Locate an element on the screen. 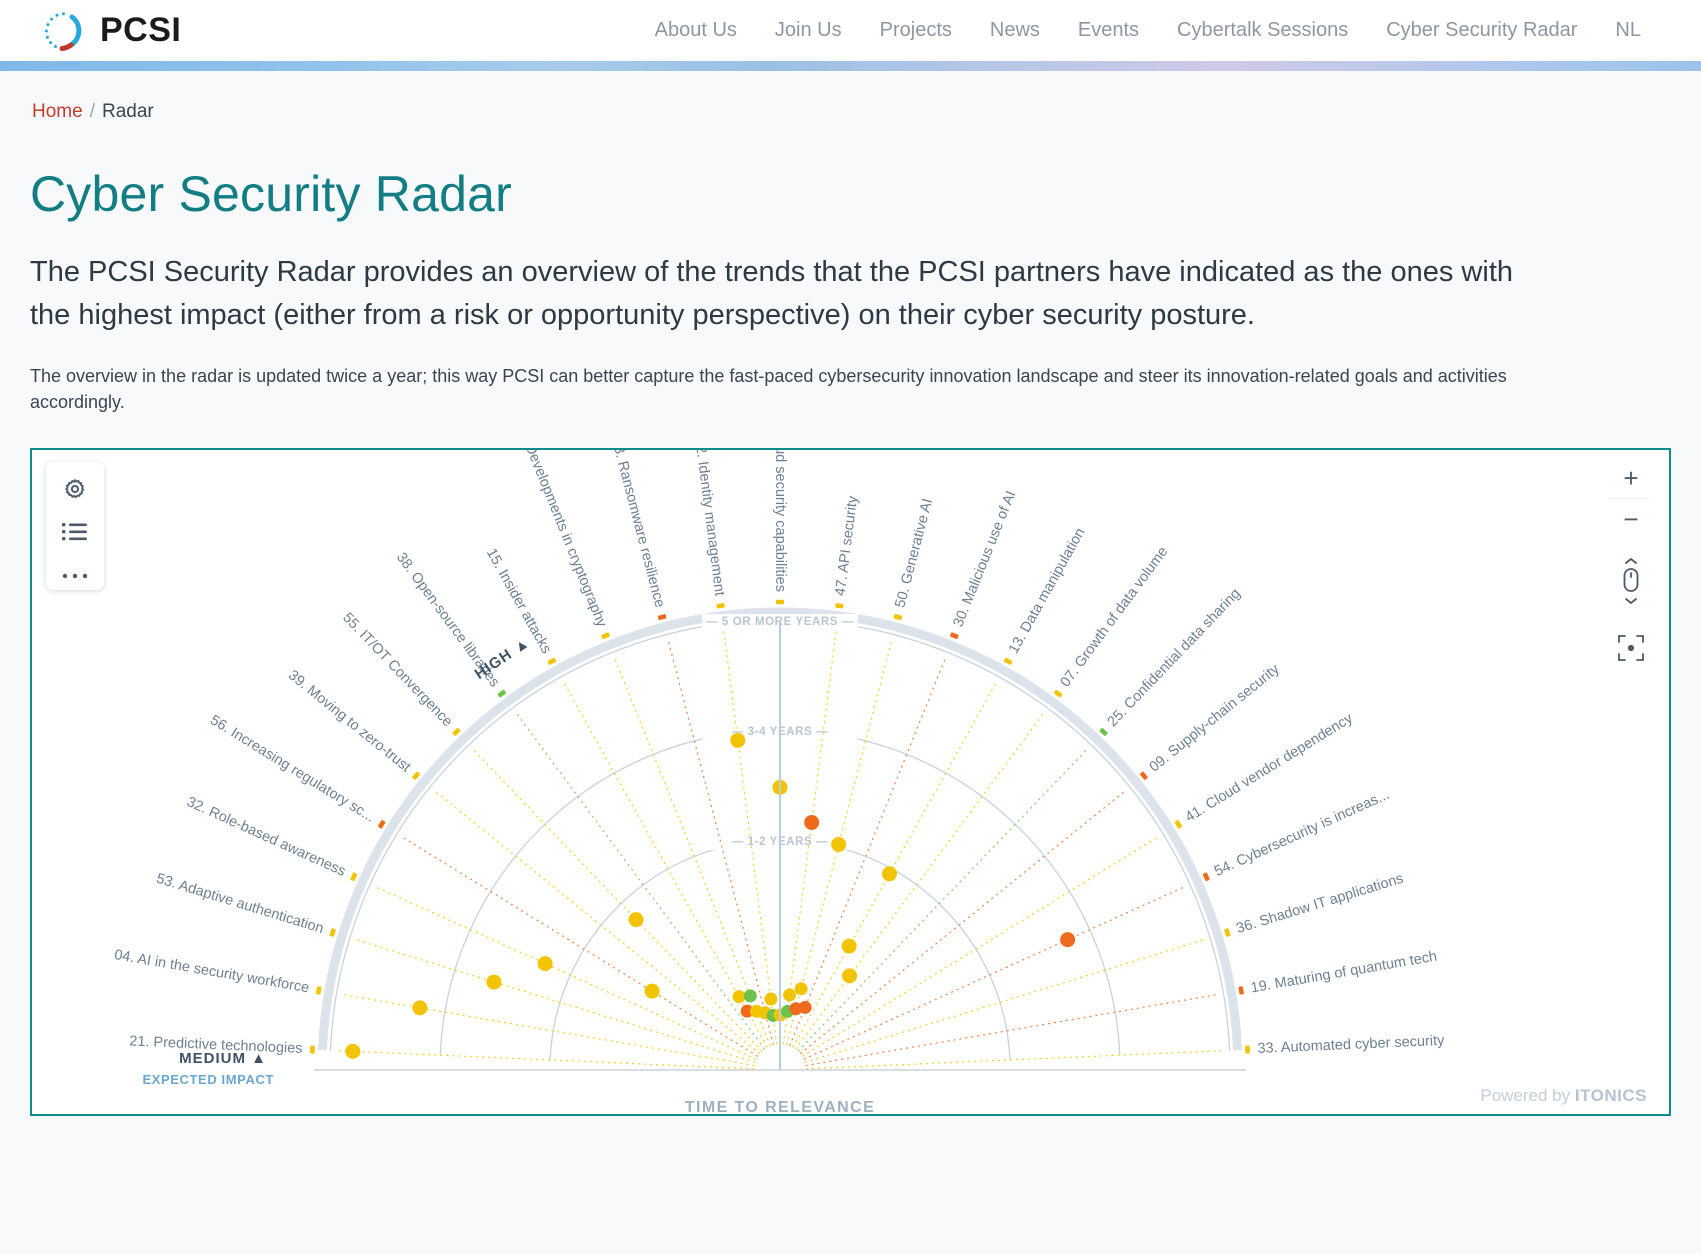 The height and width of the screenshot is (1254, 1701). breadcrumb-home: Home is located at coordinates (57, 111).